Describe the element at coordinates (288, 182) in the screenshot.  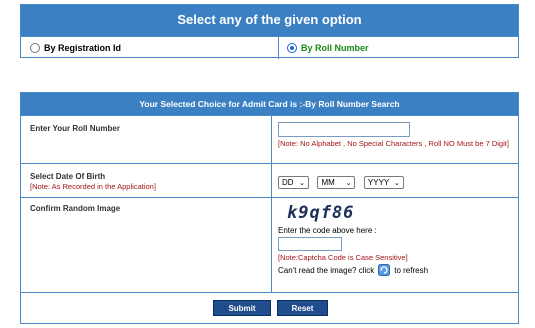
I see `dob-day-value: DD` at that location.